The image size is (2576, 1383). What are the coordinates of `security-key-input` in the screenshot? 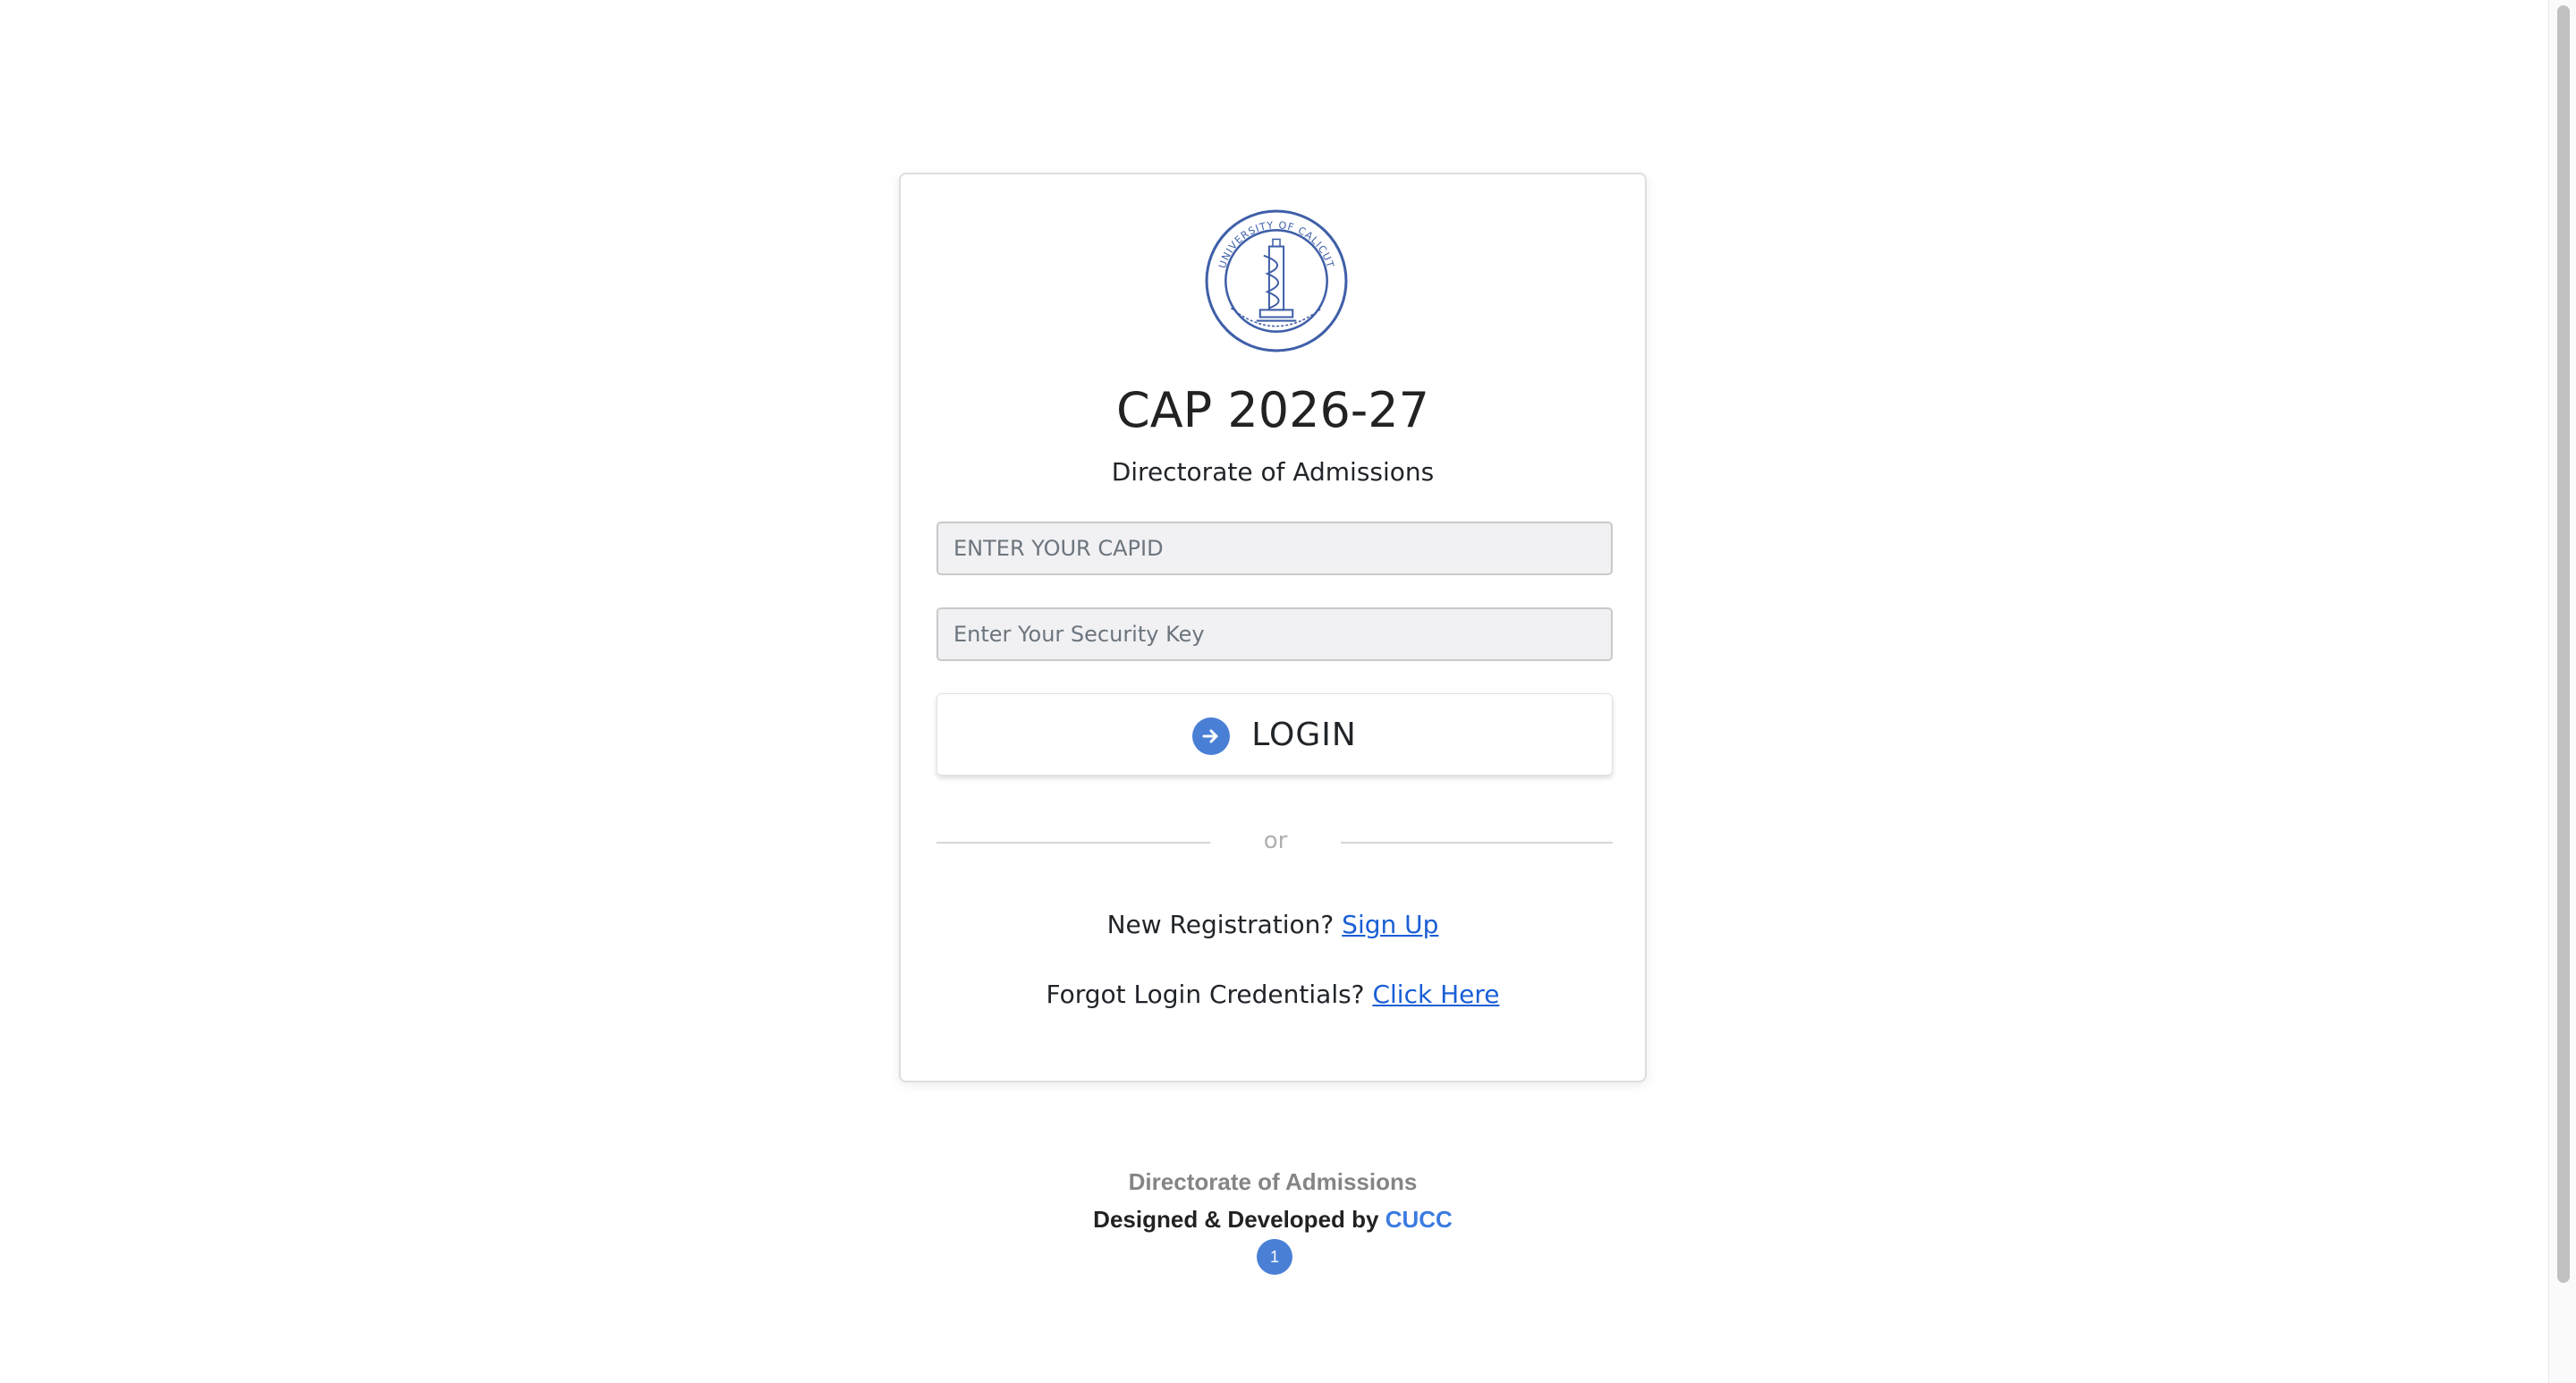 It's located at (1274, 634).